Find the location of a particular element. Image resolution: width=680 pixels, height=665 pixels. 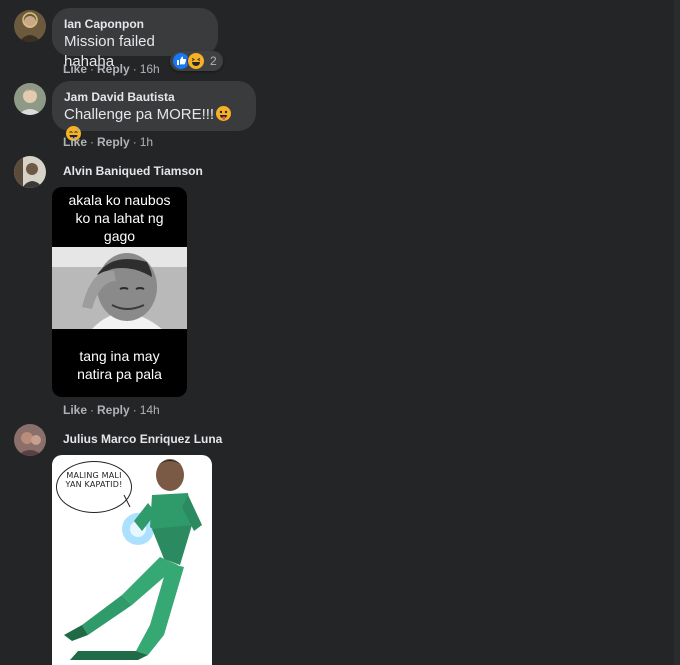

haha-icon is located at coordinates (196, 61).